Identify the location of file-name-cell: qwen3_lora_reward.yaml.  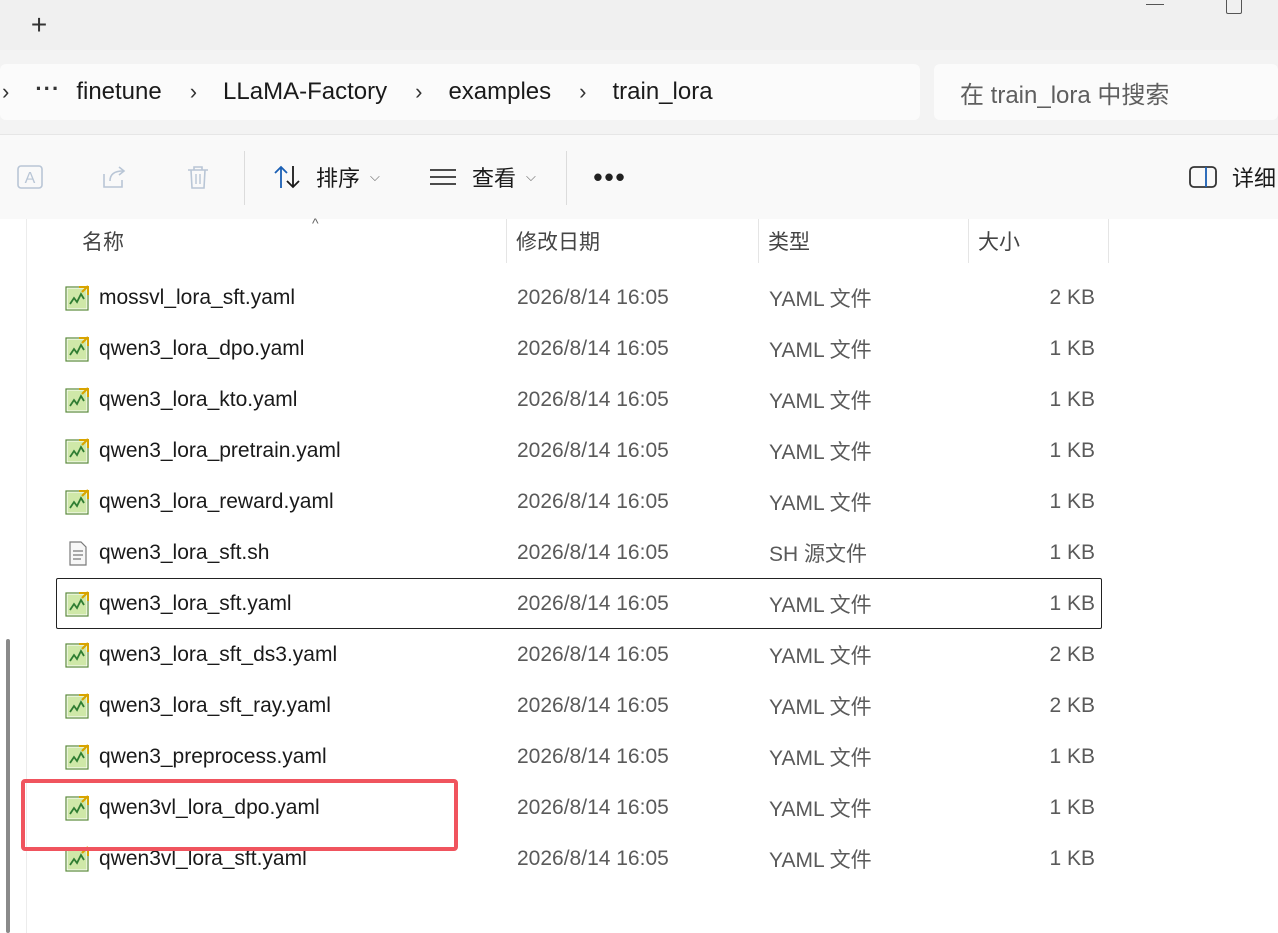
(198, 501).